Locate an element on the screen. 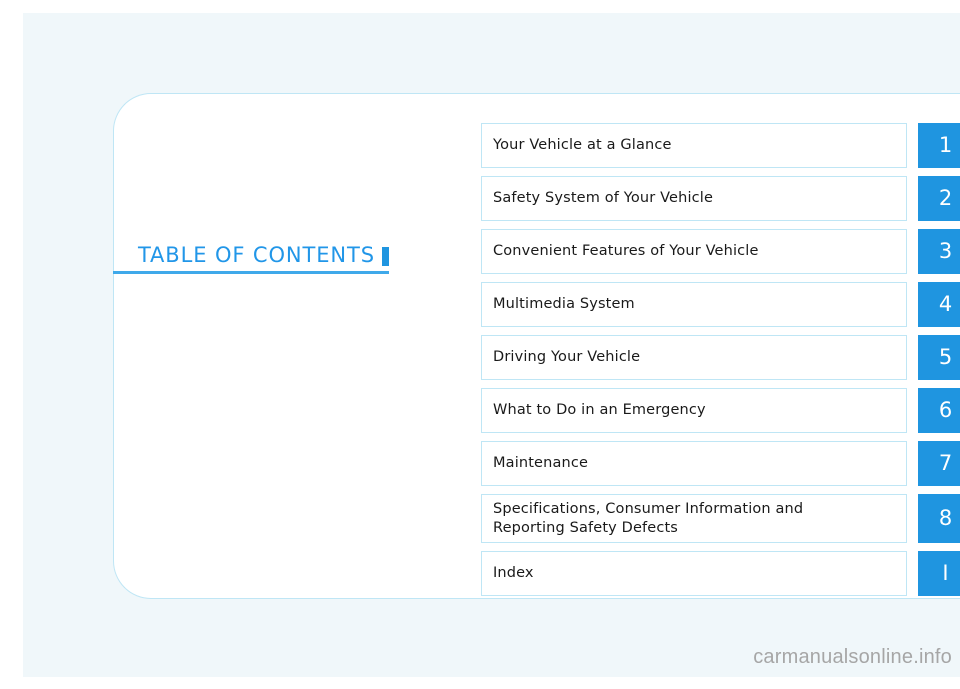 This screenshot has width=960, height=689. toc-entry-number: 2 is located at coordinates (939, 198).